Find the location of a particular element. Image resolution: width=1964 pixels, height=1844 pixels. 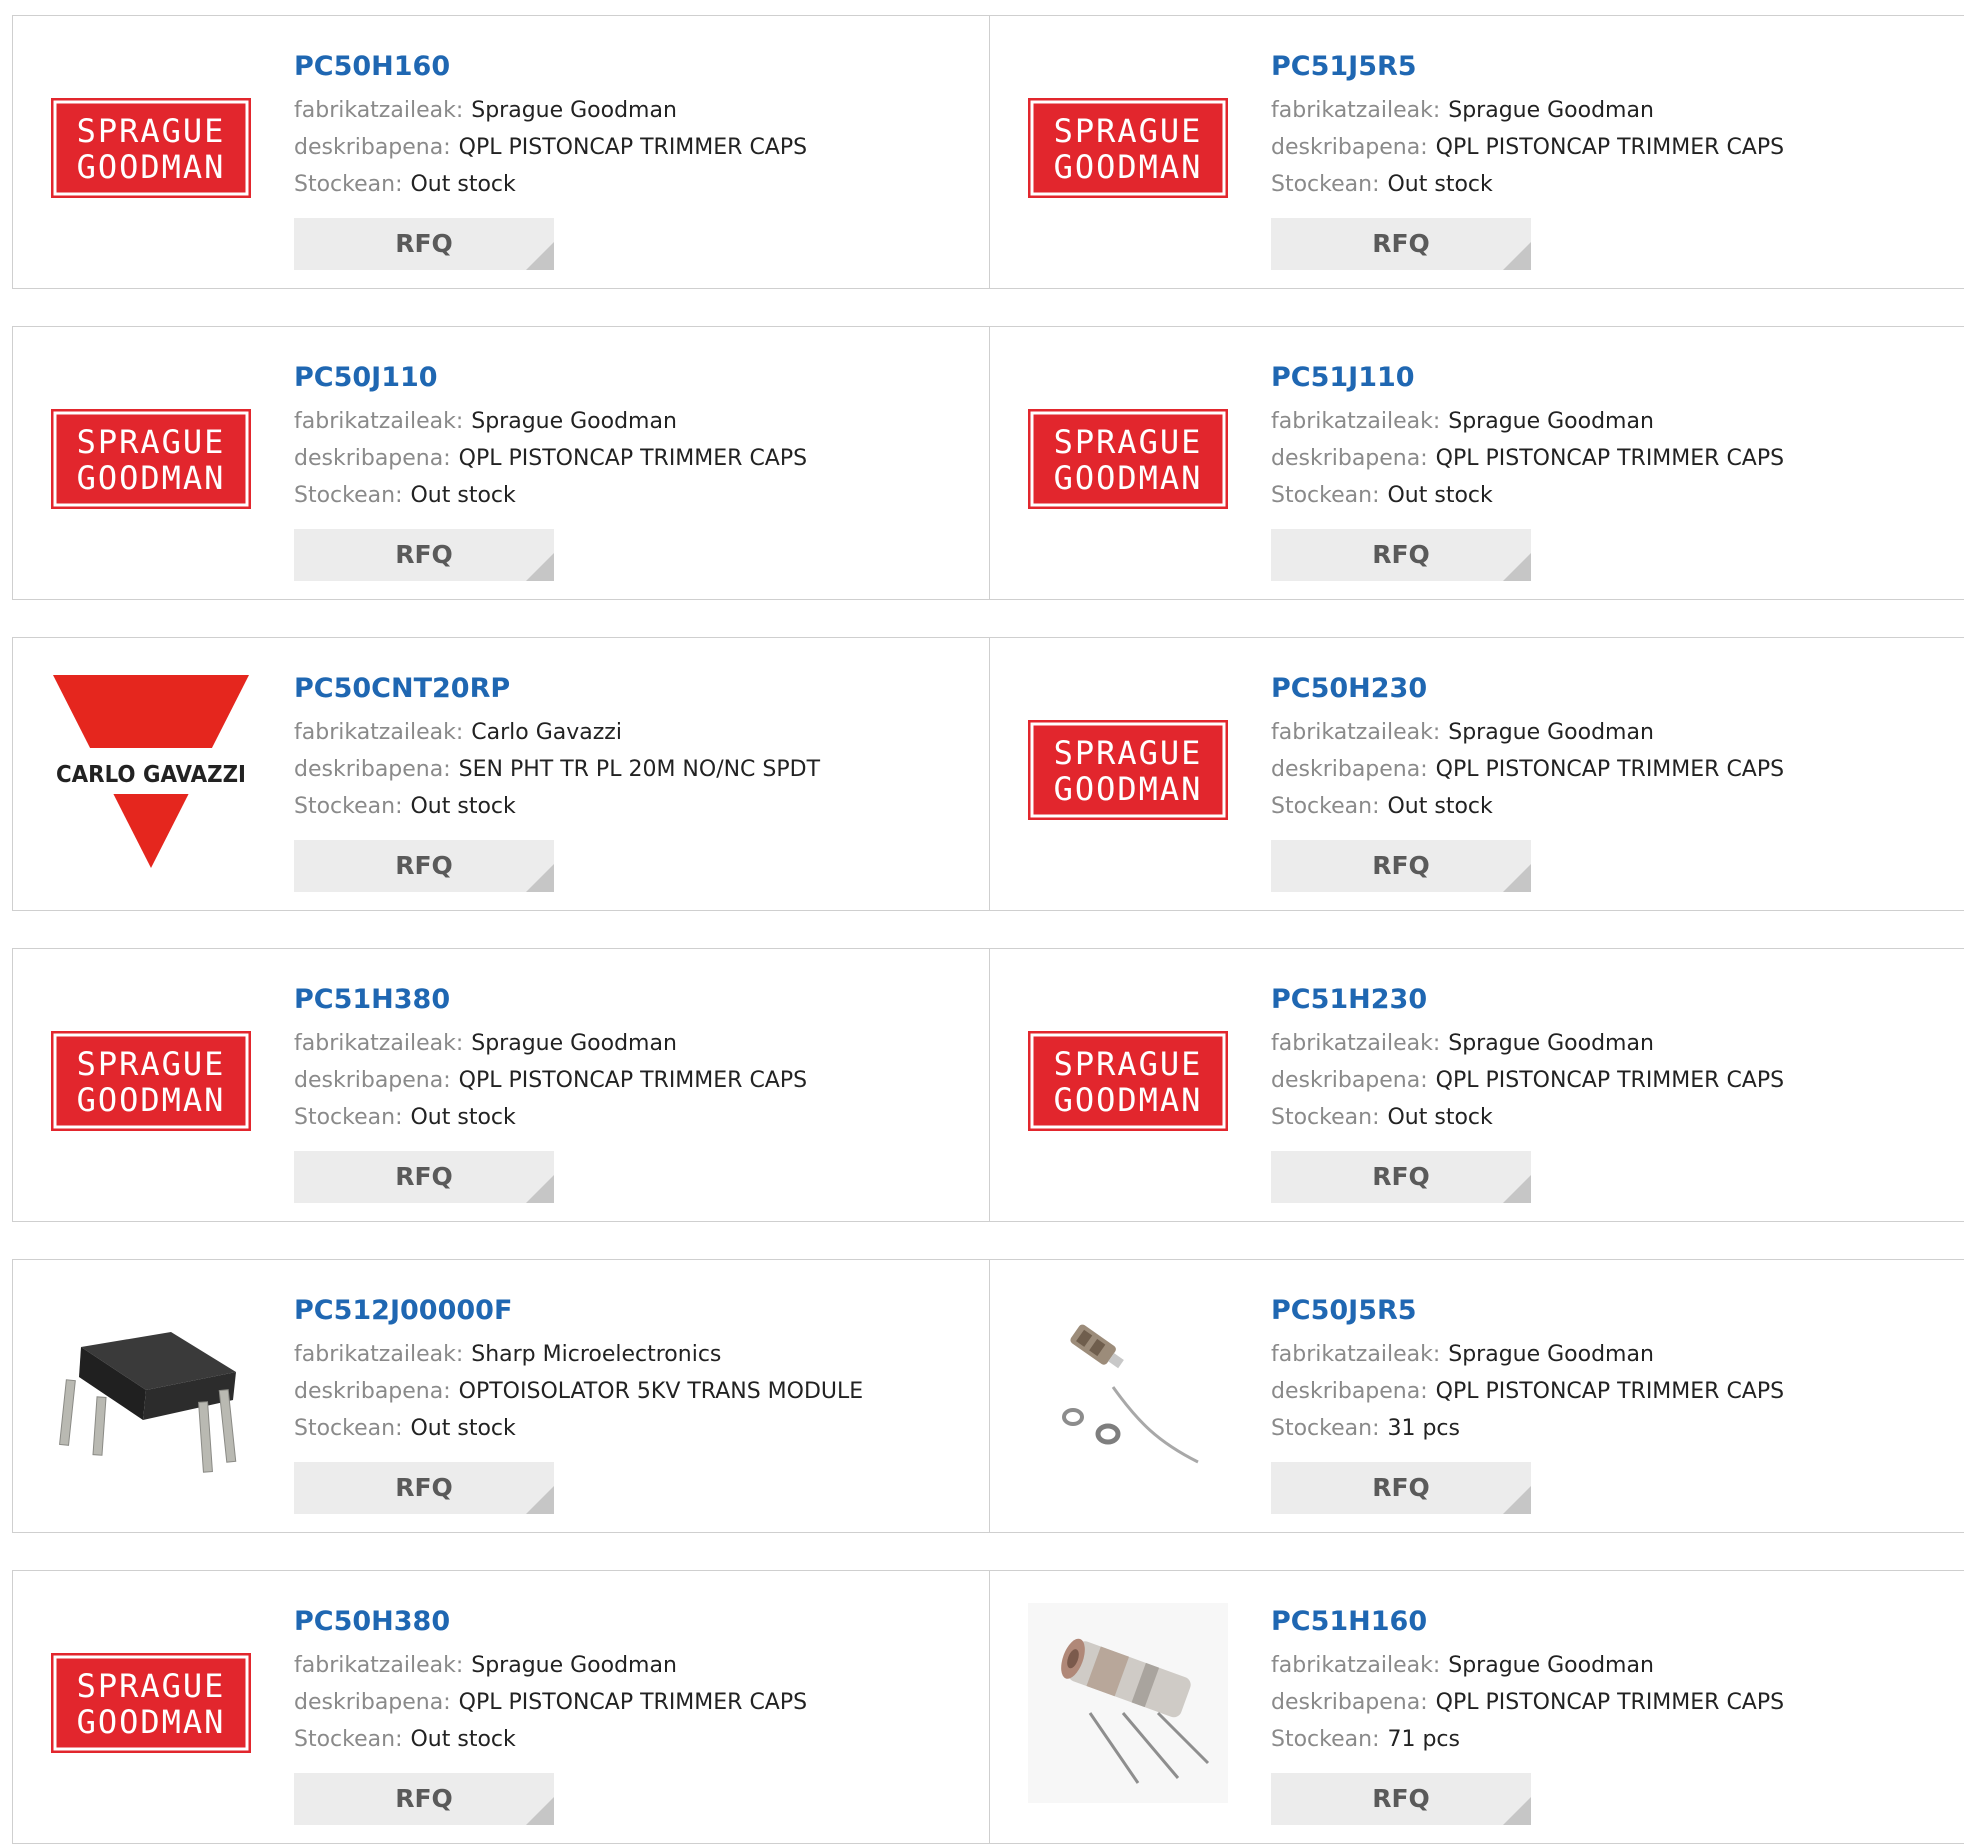

product-image: CARLO GAVAZZI is located at coordinates (151, 770).